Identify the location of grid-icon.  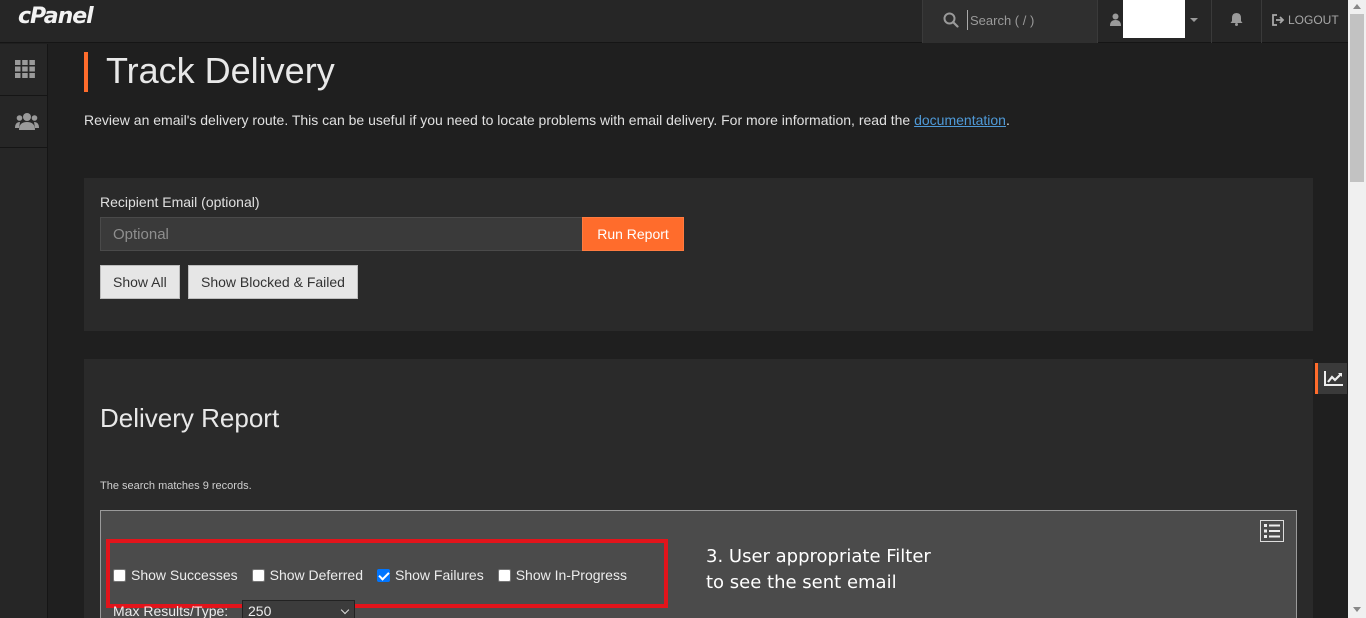
(25, 69).